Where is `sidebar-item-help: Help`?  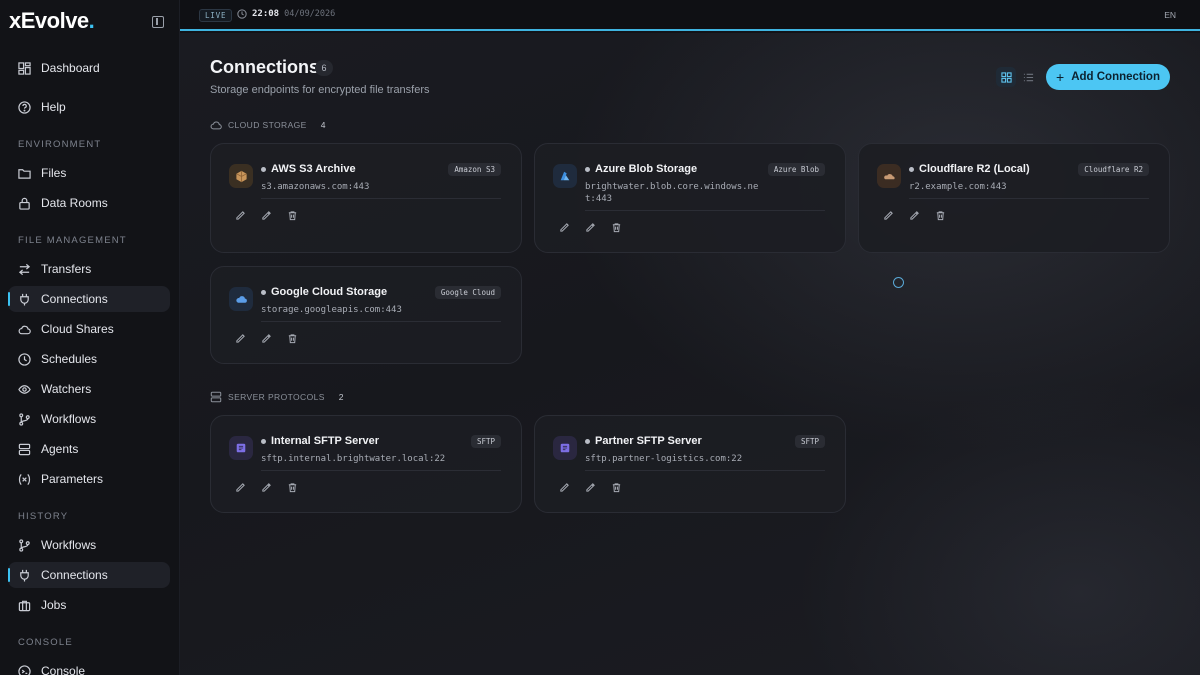 sidebar-item-help: Help is located at coordinates (89, 107).